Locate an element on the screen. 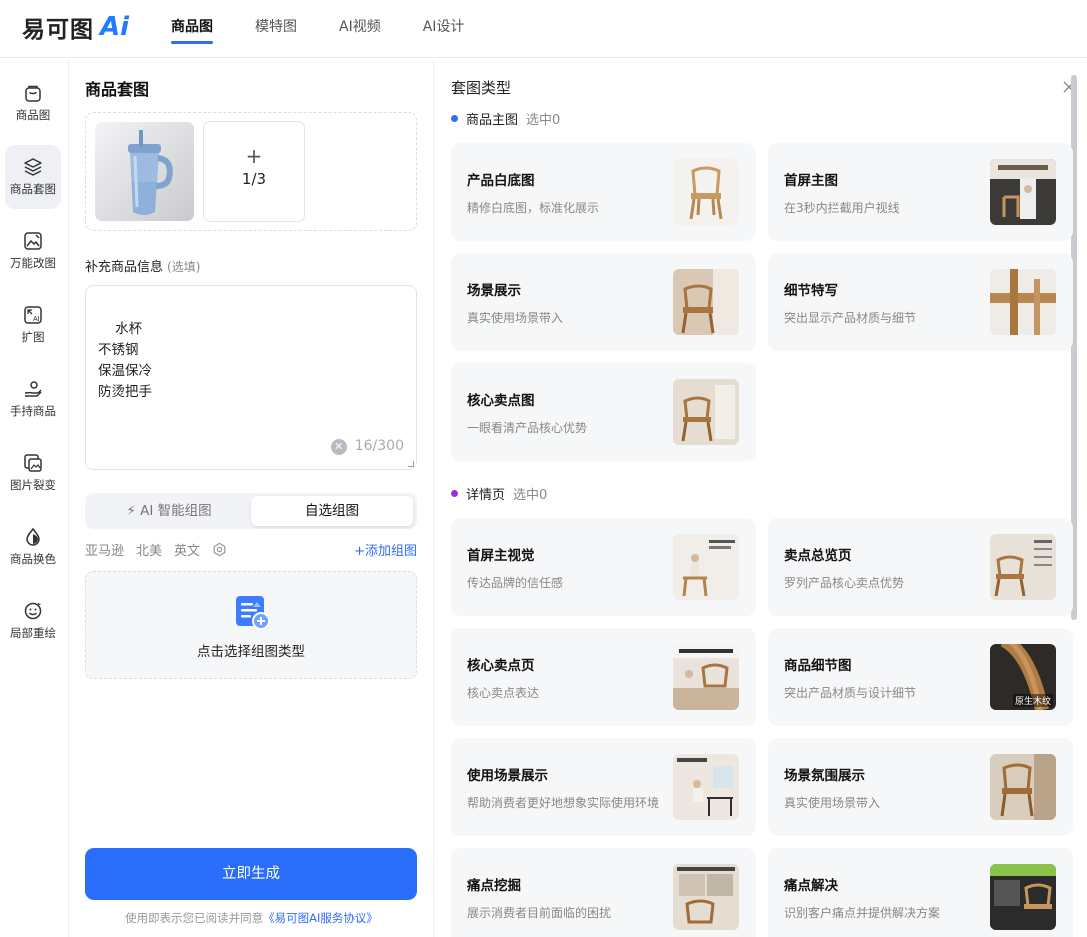 This screenshot has width=1087, height=937. card-title: 痛点挖掘 is located at coordinates (494, 886).